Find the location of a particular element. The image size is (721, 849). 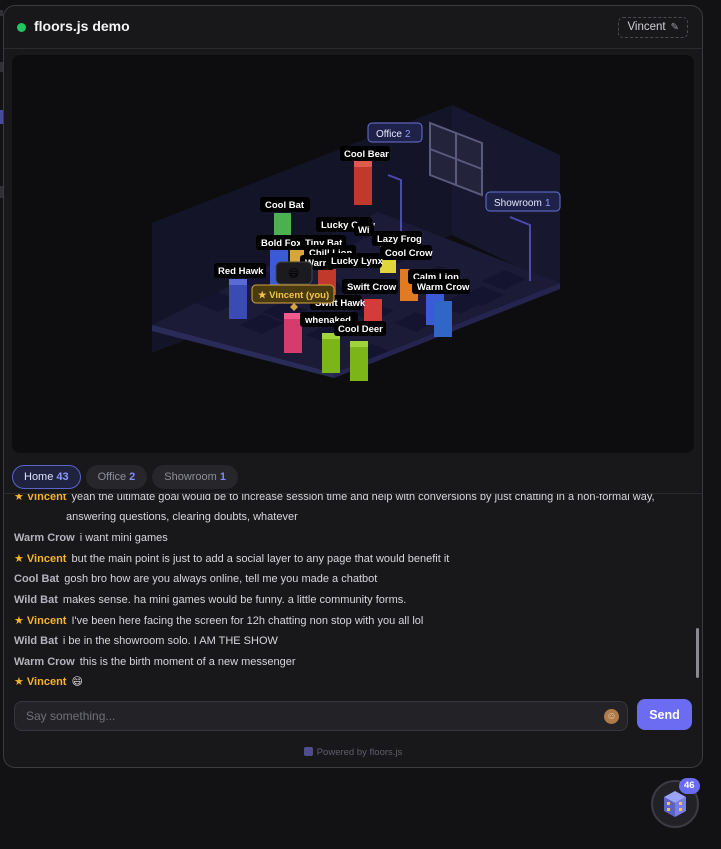

powered-by-link: floors.js is located at coordinates (386, 752).